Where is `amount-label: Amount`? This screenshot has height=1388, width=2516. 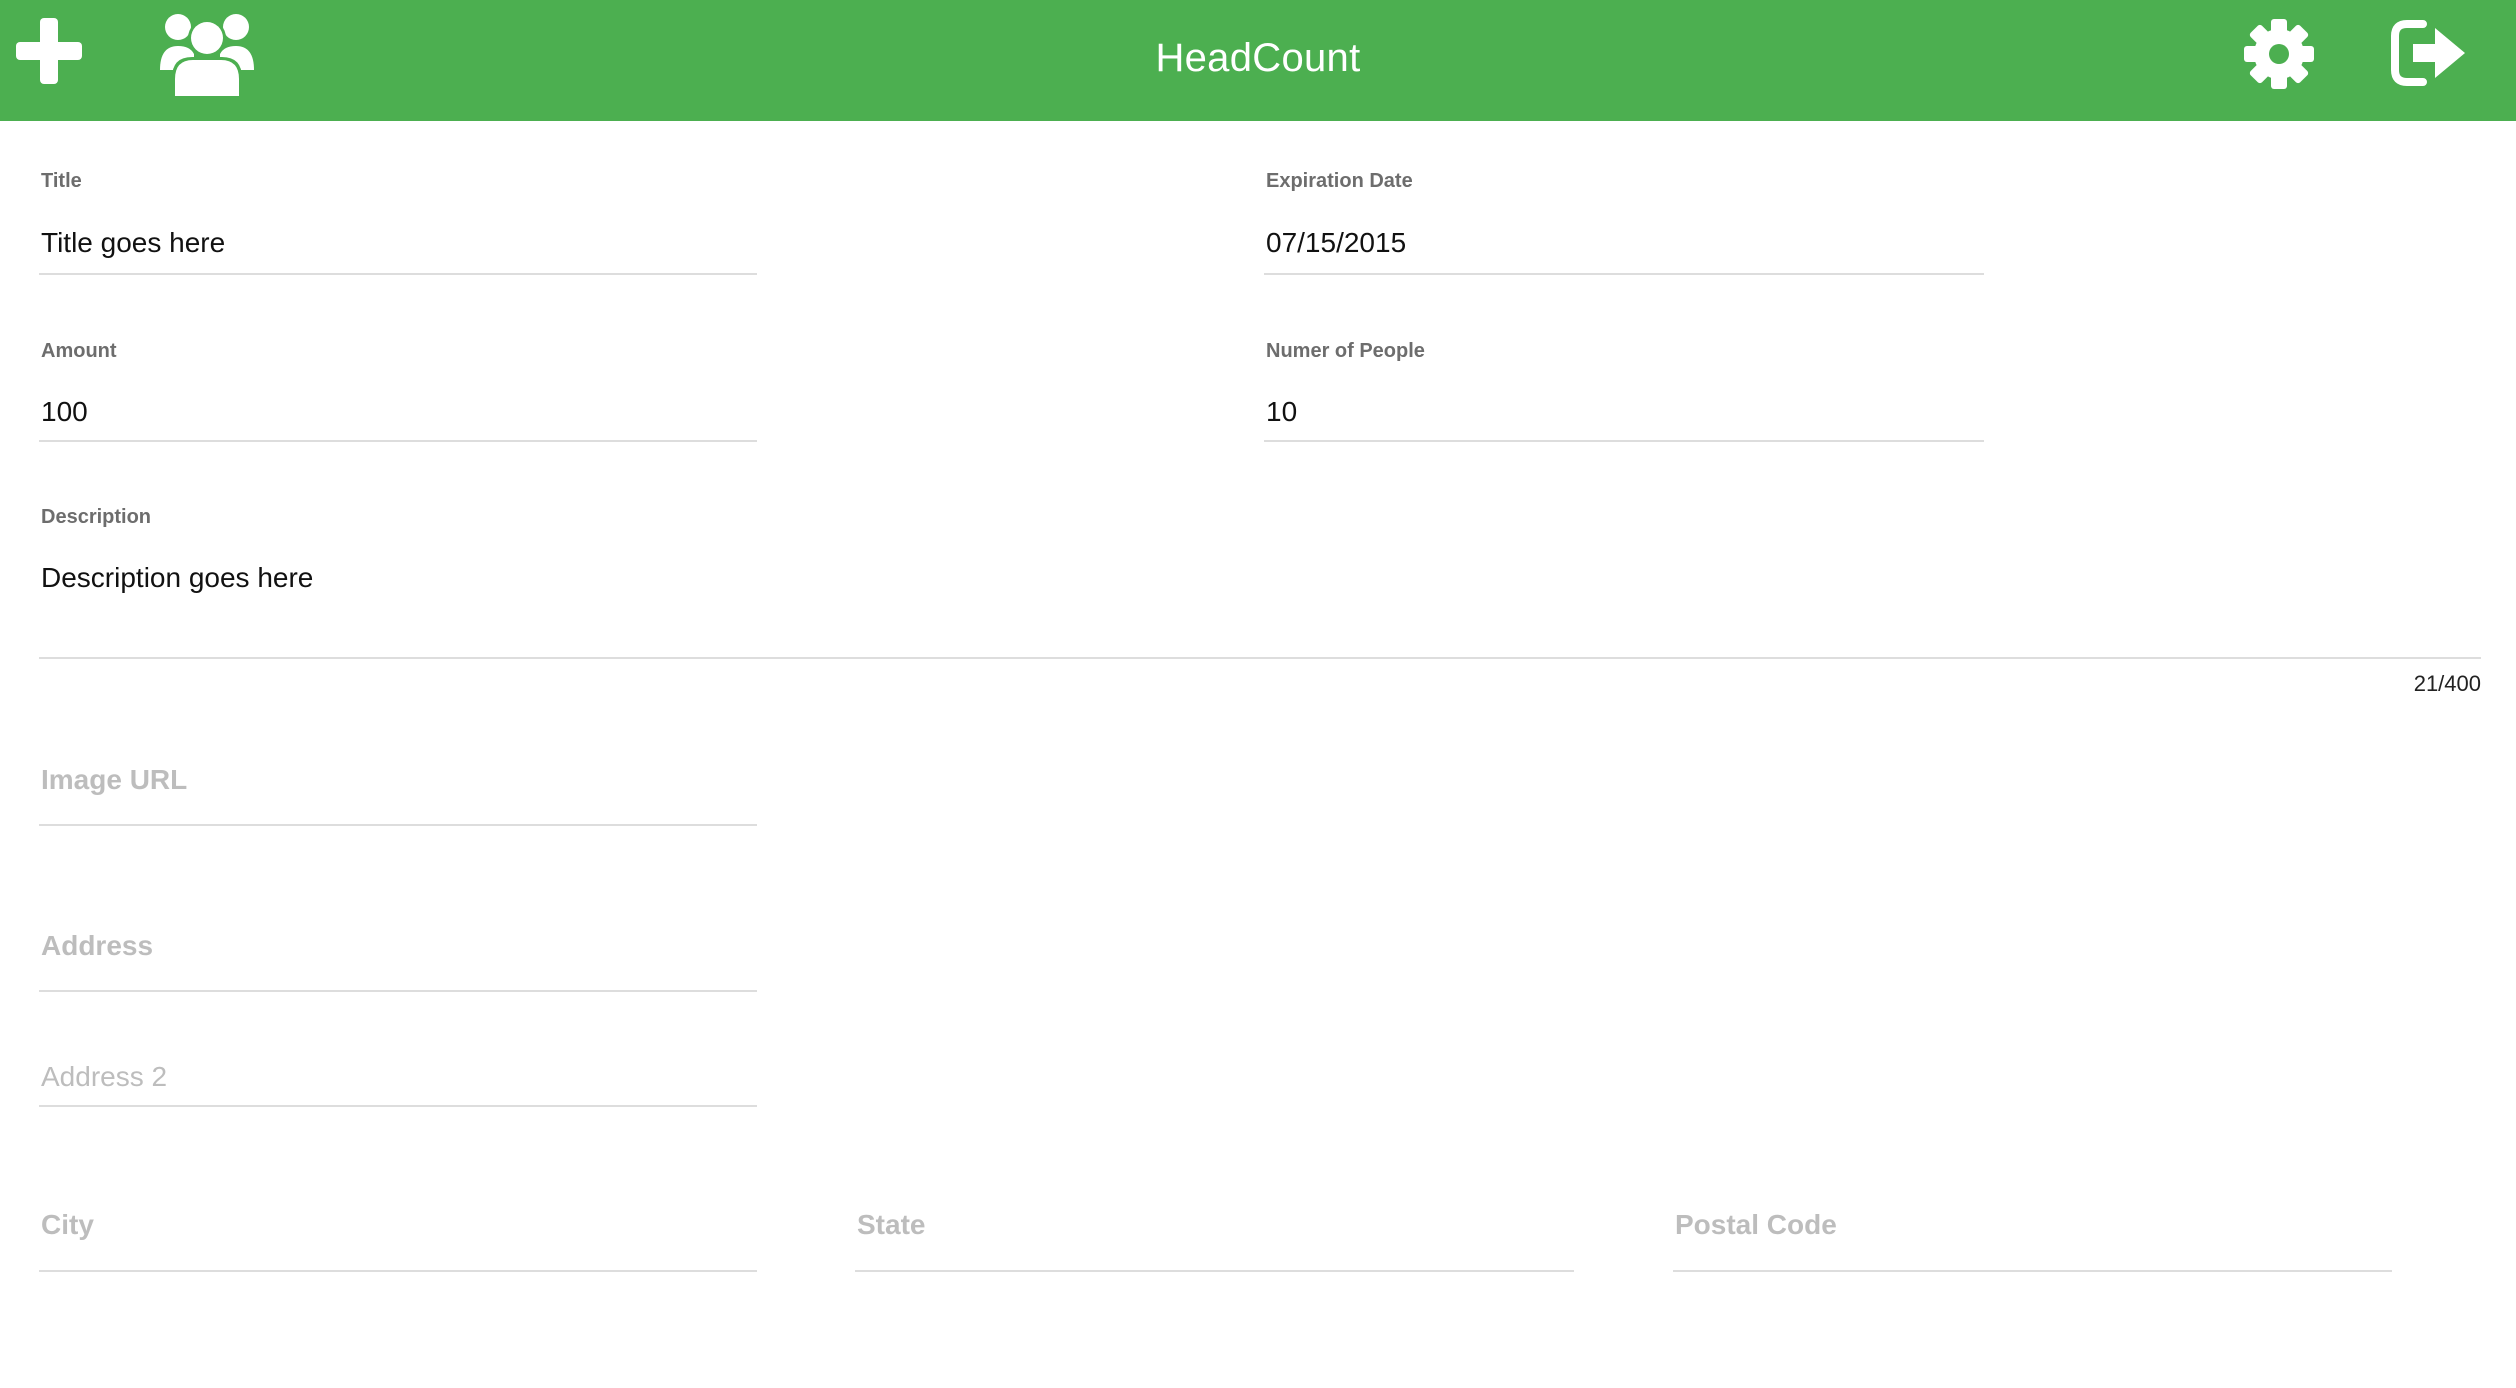
amount-label: Amount is located at coordinates (79, 351).